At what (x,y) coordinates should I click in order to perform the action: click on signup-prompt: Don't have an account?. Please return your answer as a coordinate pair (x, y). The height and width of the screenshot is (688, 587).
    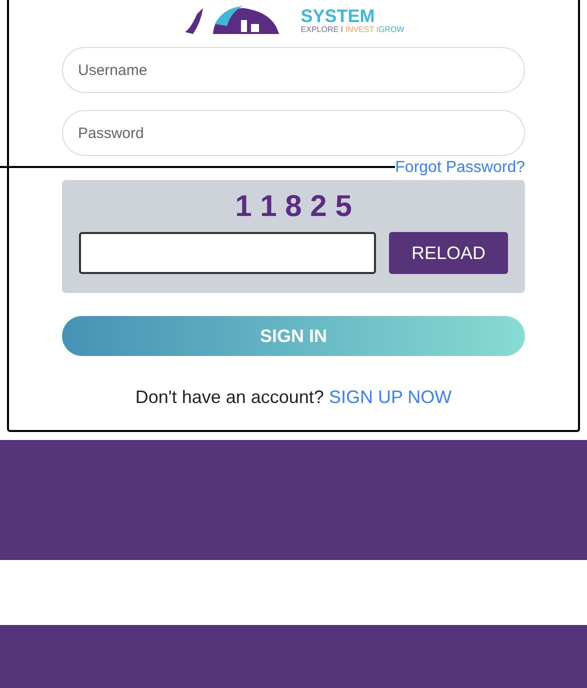
    Looking at the image, I should click on (229, 397).